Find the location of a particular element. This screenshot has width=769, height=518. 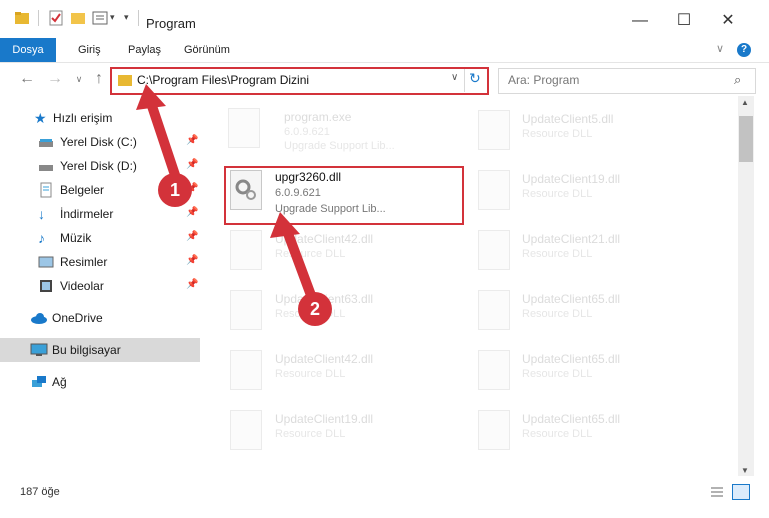

step-1-badge: 1 is located at coordinates (175, 190).